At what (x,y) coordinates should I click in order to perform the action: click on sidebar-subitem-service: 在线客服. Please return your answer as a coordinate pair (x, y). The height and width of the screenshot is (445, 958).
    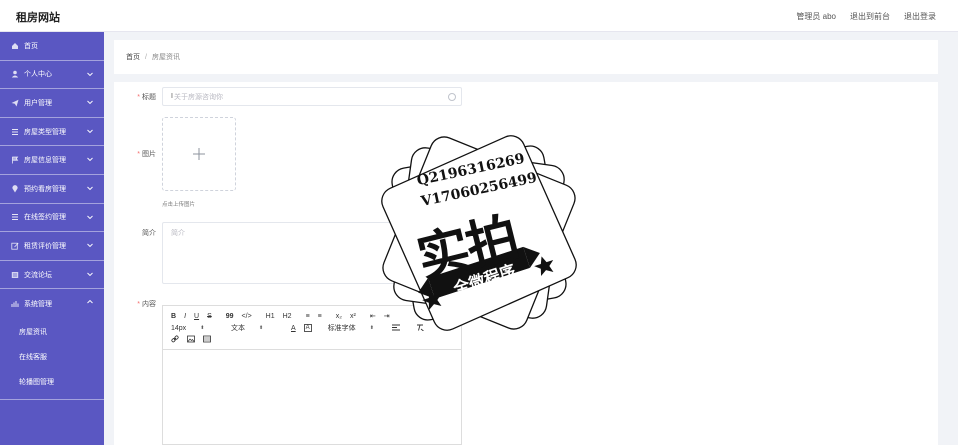
    Looking at the image, I should click on (52, 357).